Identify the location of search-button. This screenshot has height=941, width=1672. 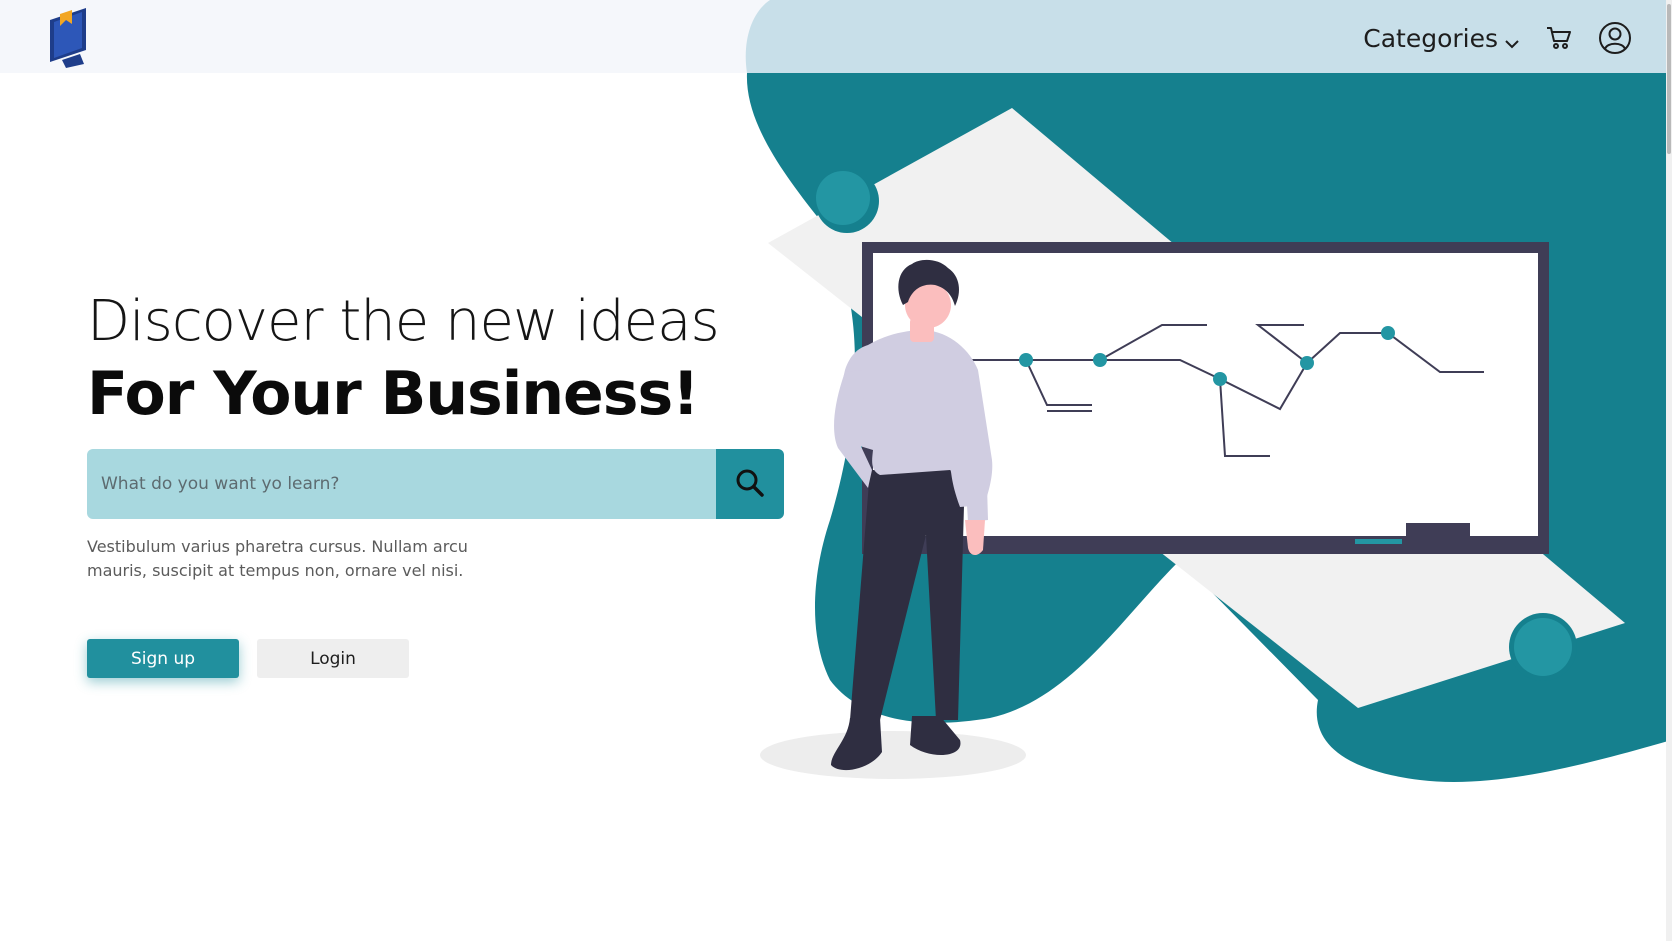
(750, 484).